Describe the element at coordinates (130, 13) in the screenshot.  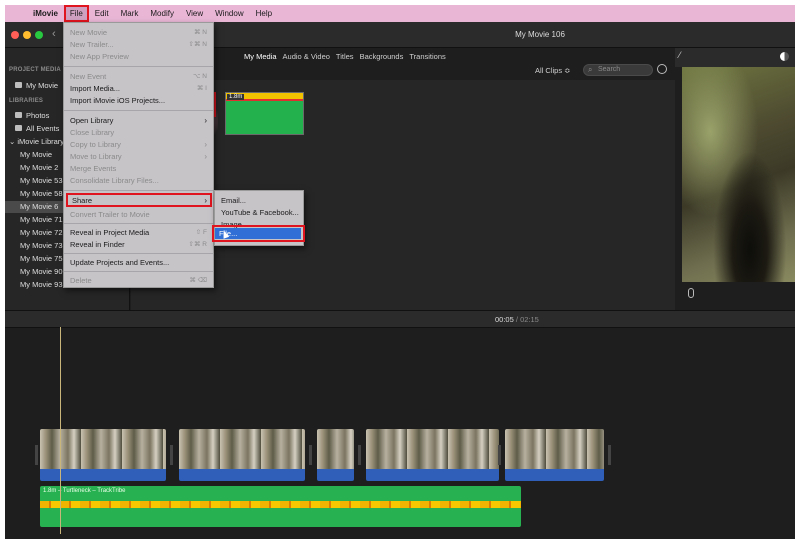
I see `menu-mark: Mark` at that location.